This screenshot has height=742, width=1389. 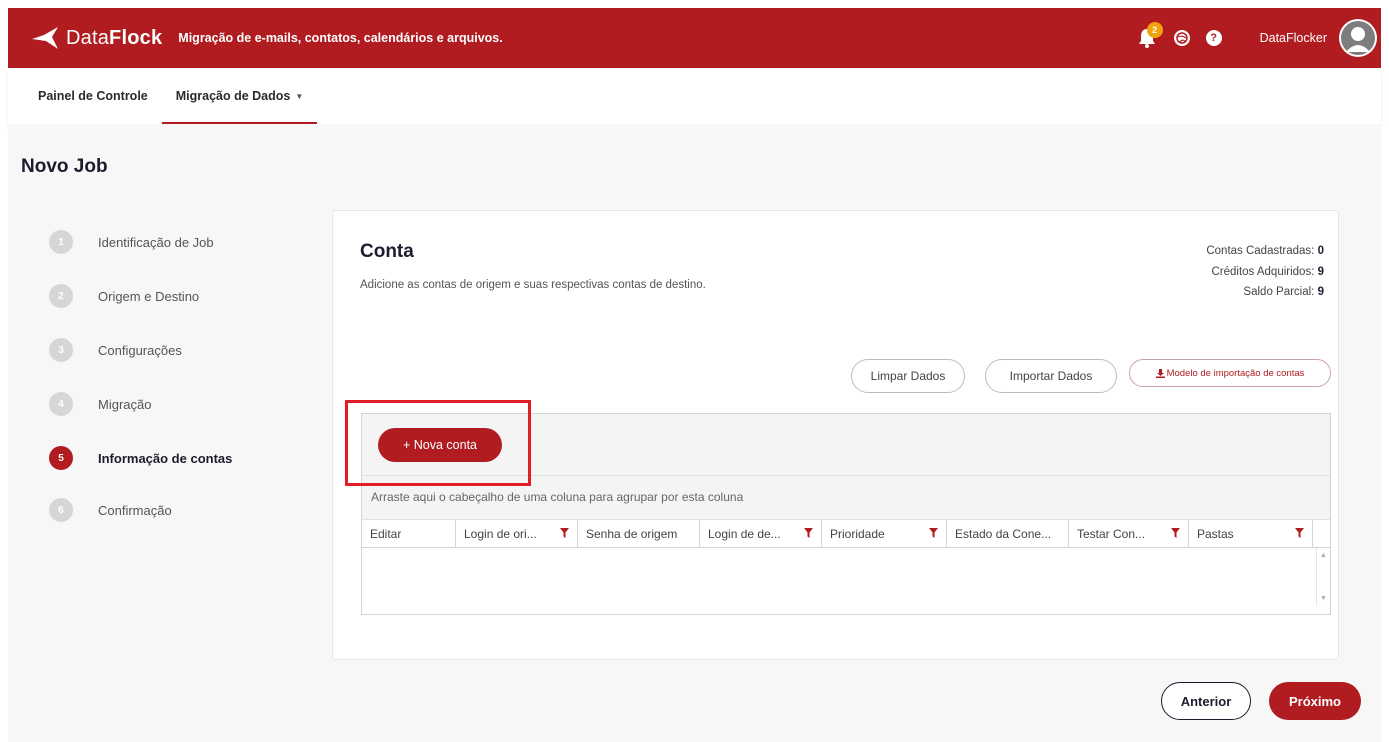 What do you see at coordinates (1323, 598) in the screenshot?
I see `scroll-down-icon: ▼` at bounding box center [1323, 598].